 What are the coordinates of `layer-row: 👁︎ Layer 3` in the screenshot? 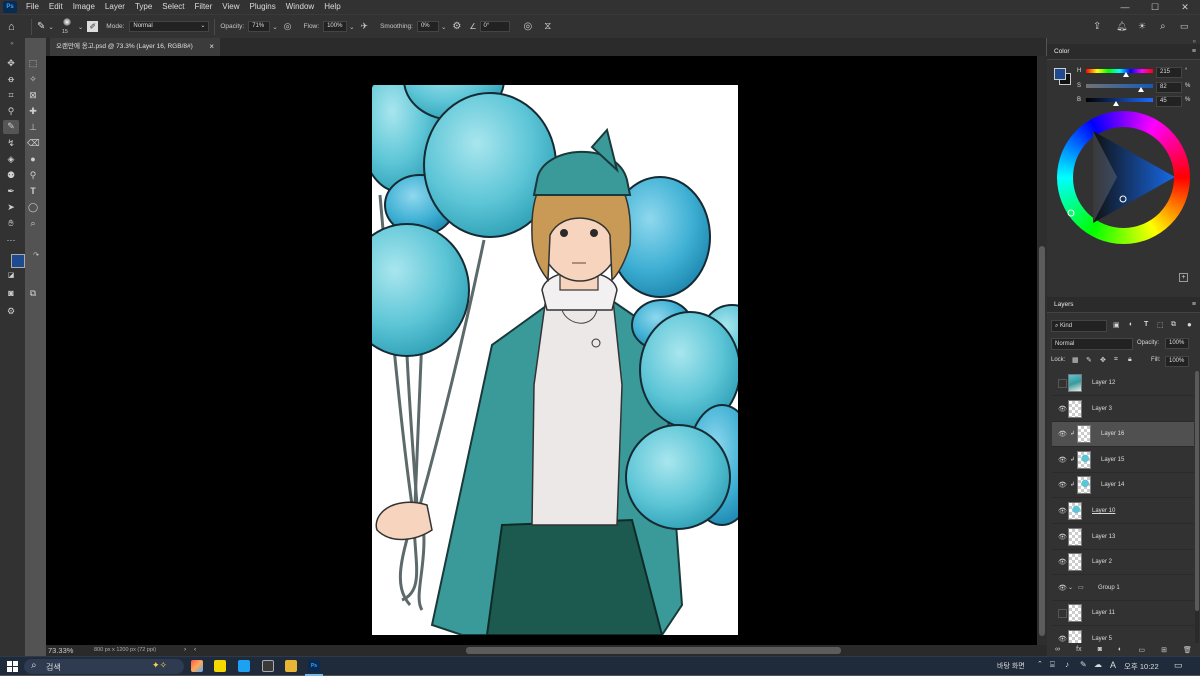 It's located at (1123, 409).